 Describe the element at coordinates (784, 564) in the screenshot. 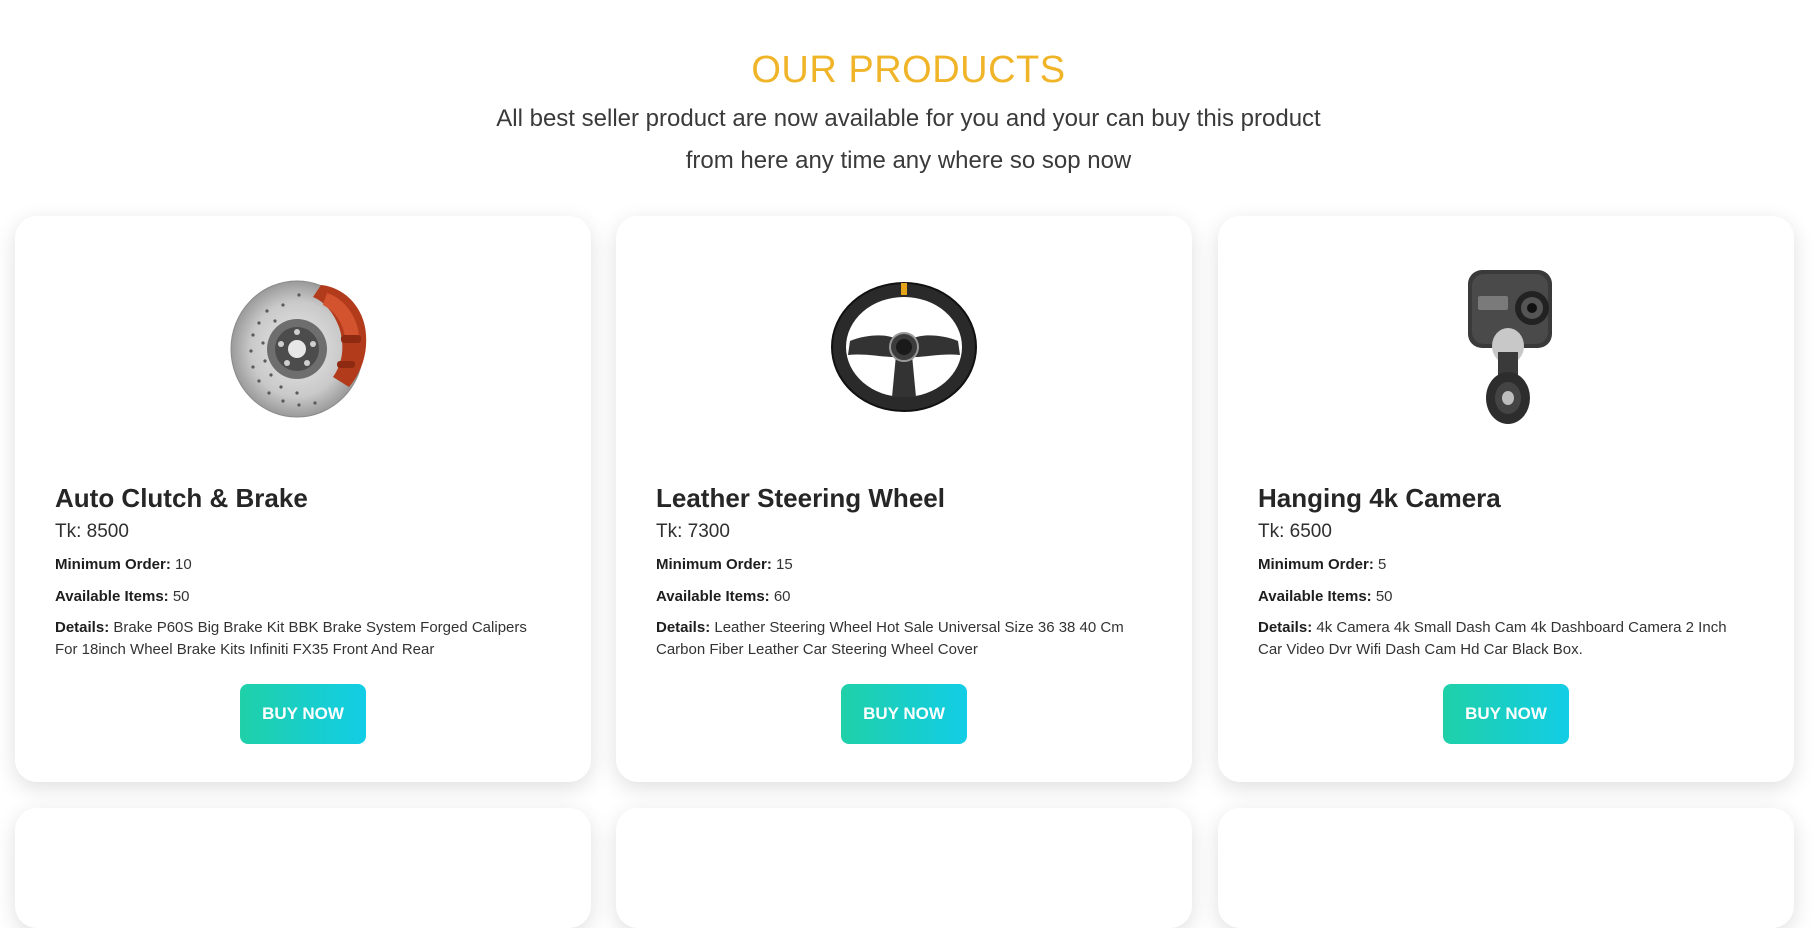

I see `min-order-value: 15` at that location.